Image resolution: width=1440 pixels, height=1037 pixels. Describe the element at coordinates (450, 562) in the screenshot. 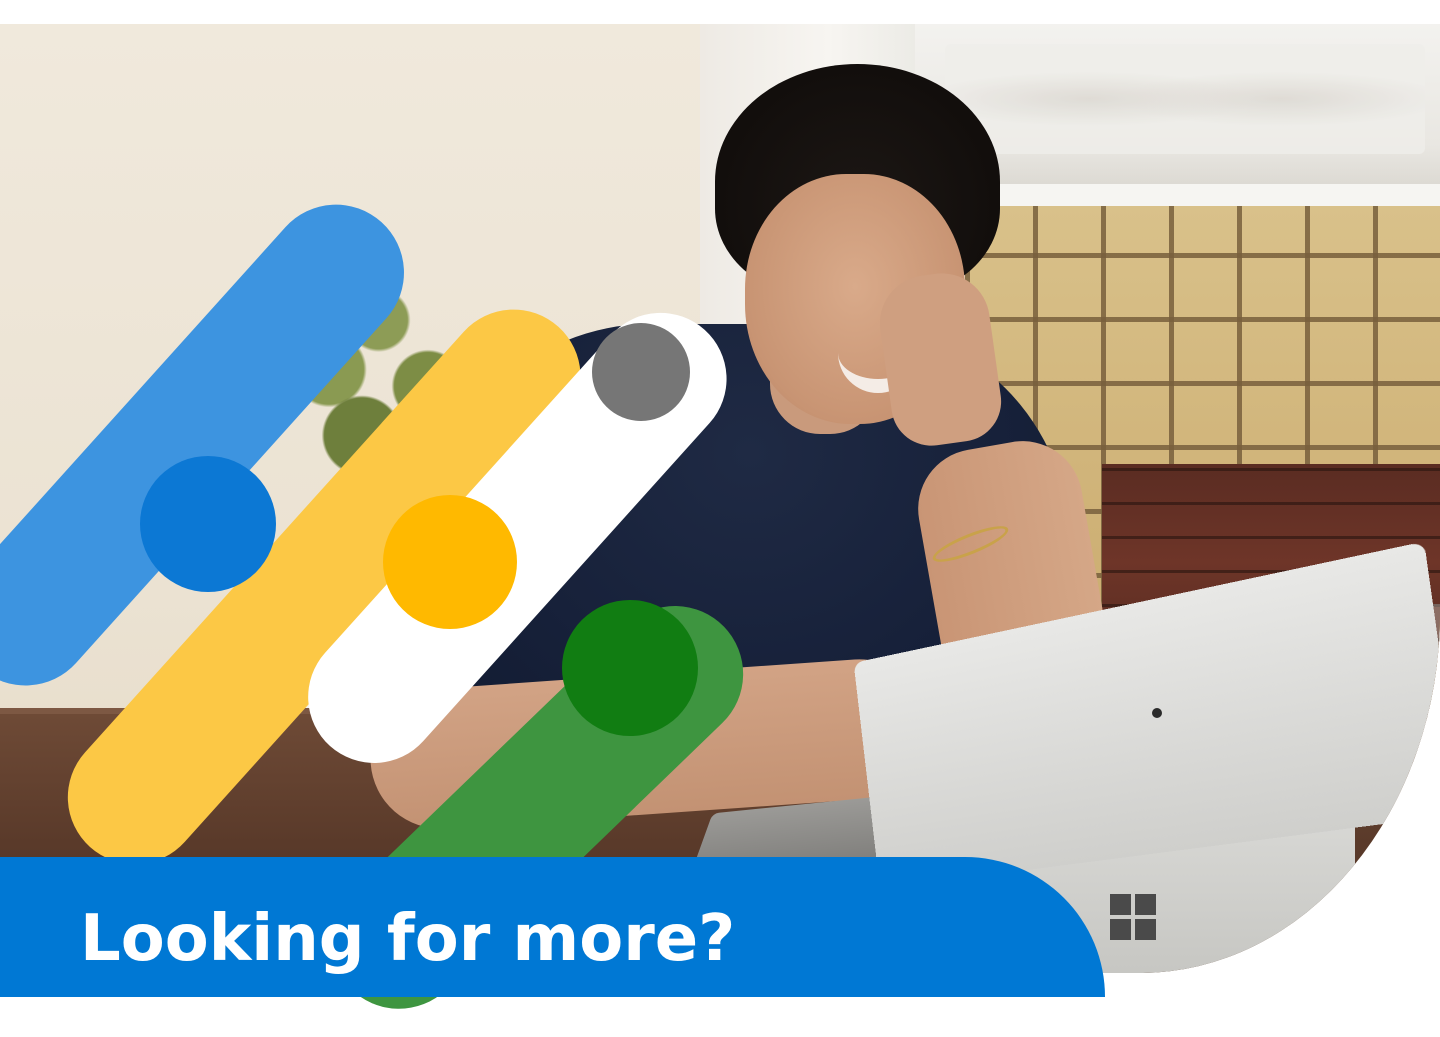

I see `decor-dot-yellow` at that location.